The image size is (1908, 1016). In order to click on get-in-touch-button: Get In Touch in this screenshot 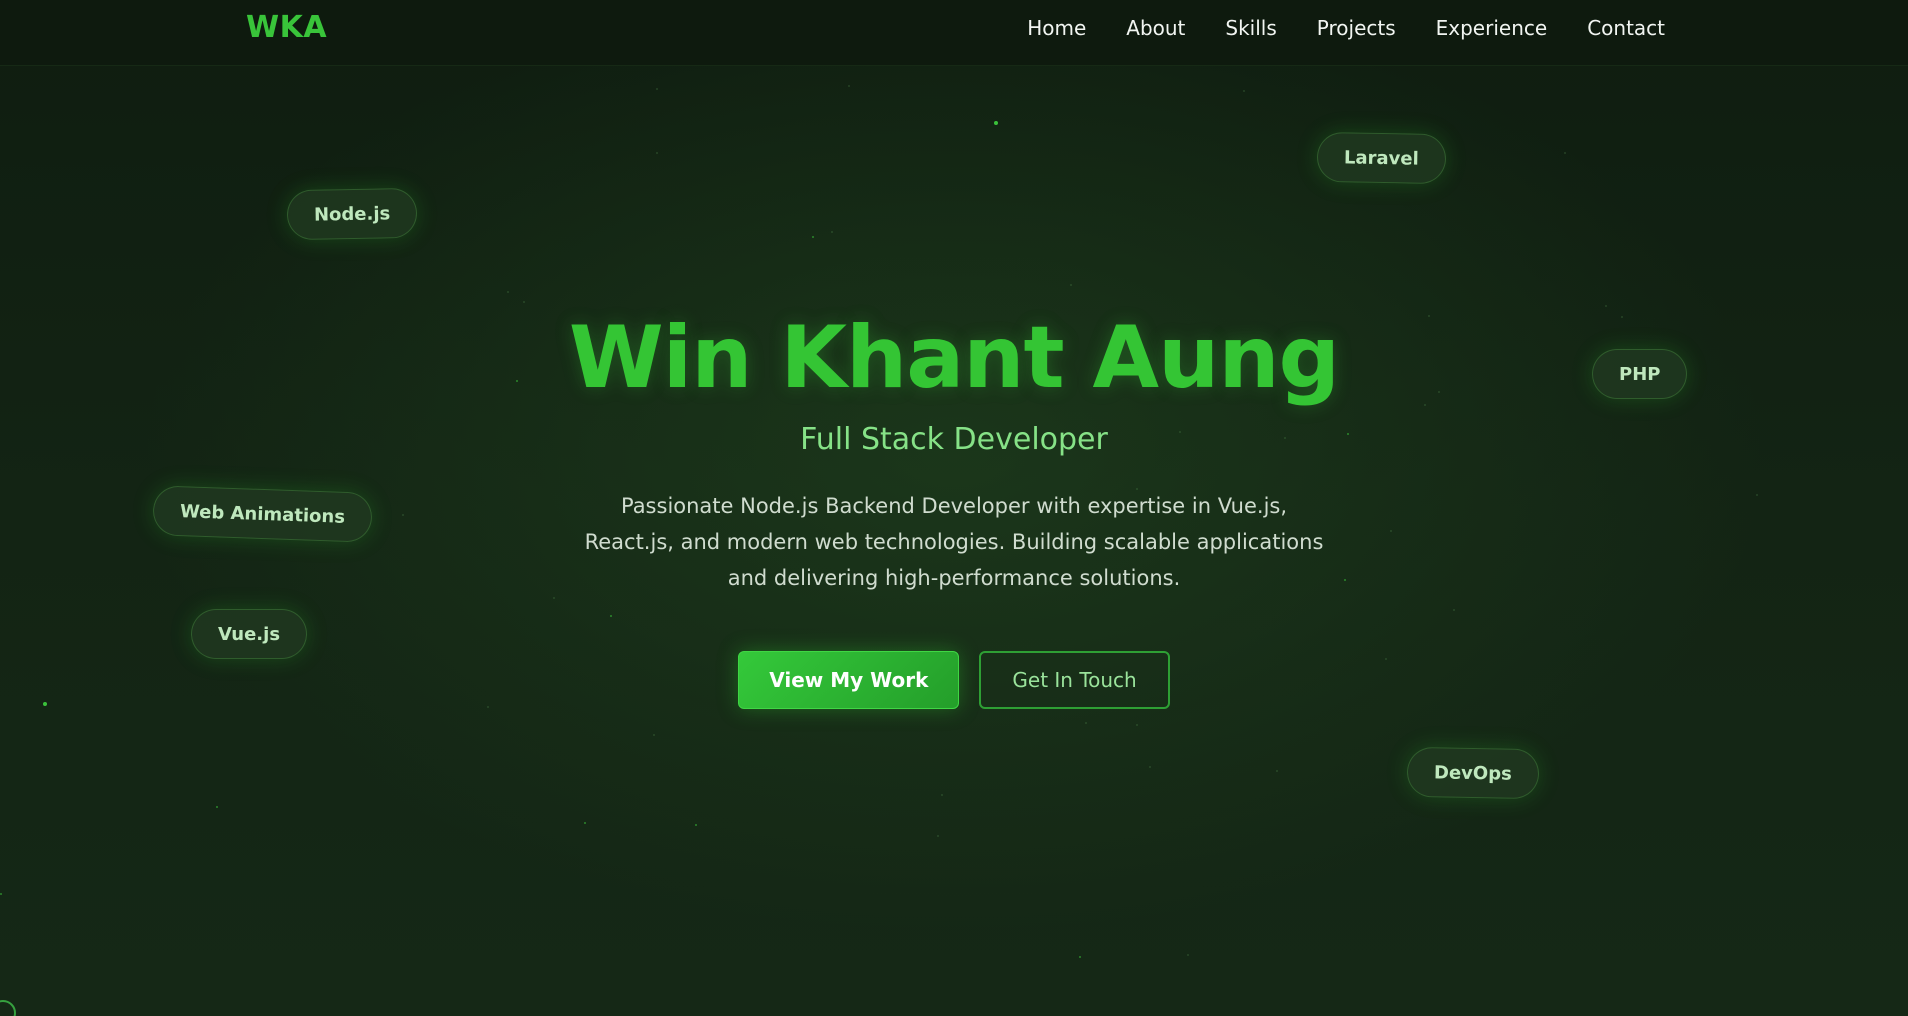, I will do `click(1074, 680)`.